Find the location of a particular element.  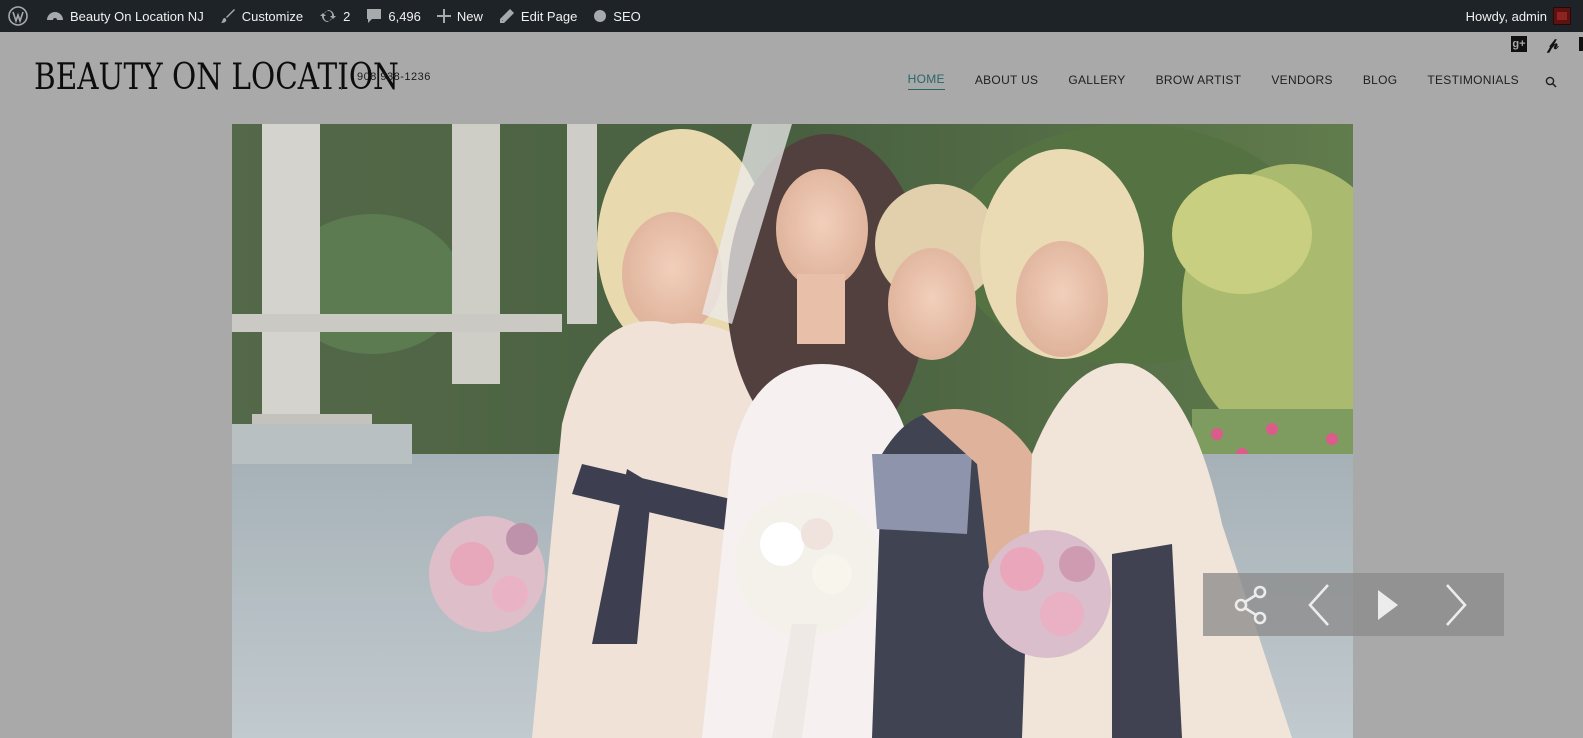

nav-item-brow-artist: BROW ARTIST is located at coordinates (1199, 81).